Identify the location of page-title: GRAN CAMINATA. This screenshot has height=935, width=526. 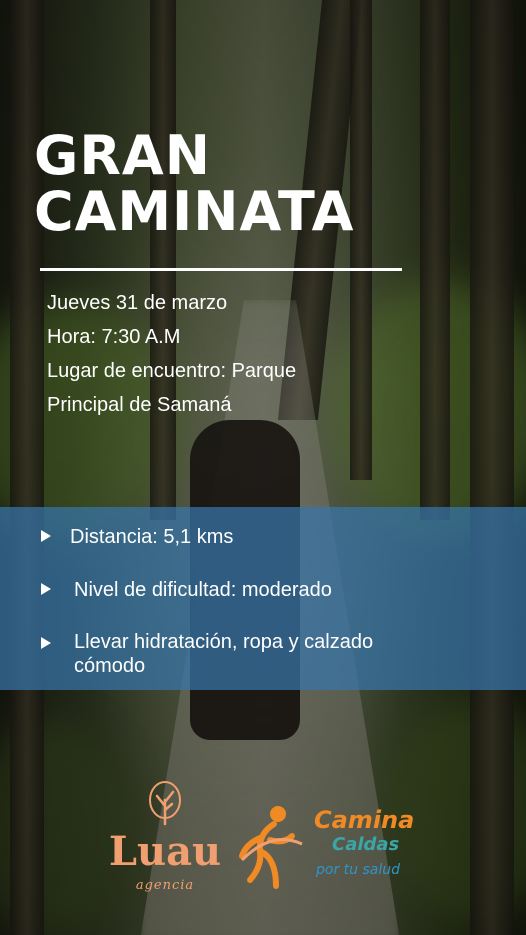
(194, 183).